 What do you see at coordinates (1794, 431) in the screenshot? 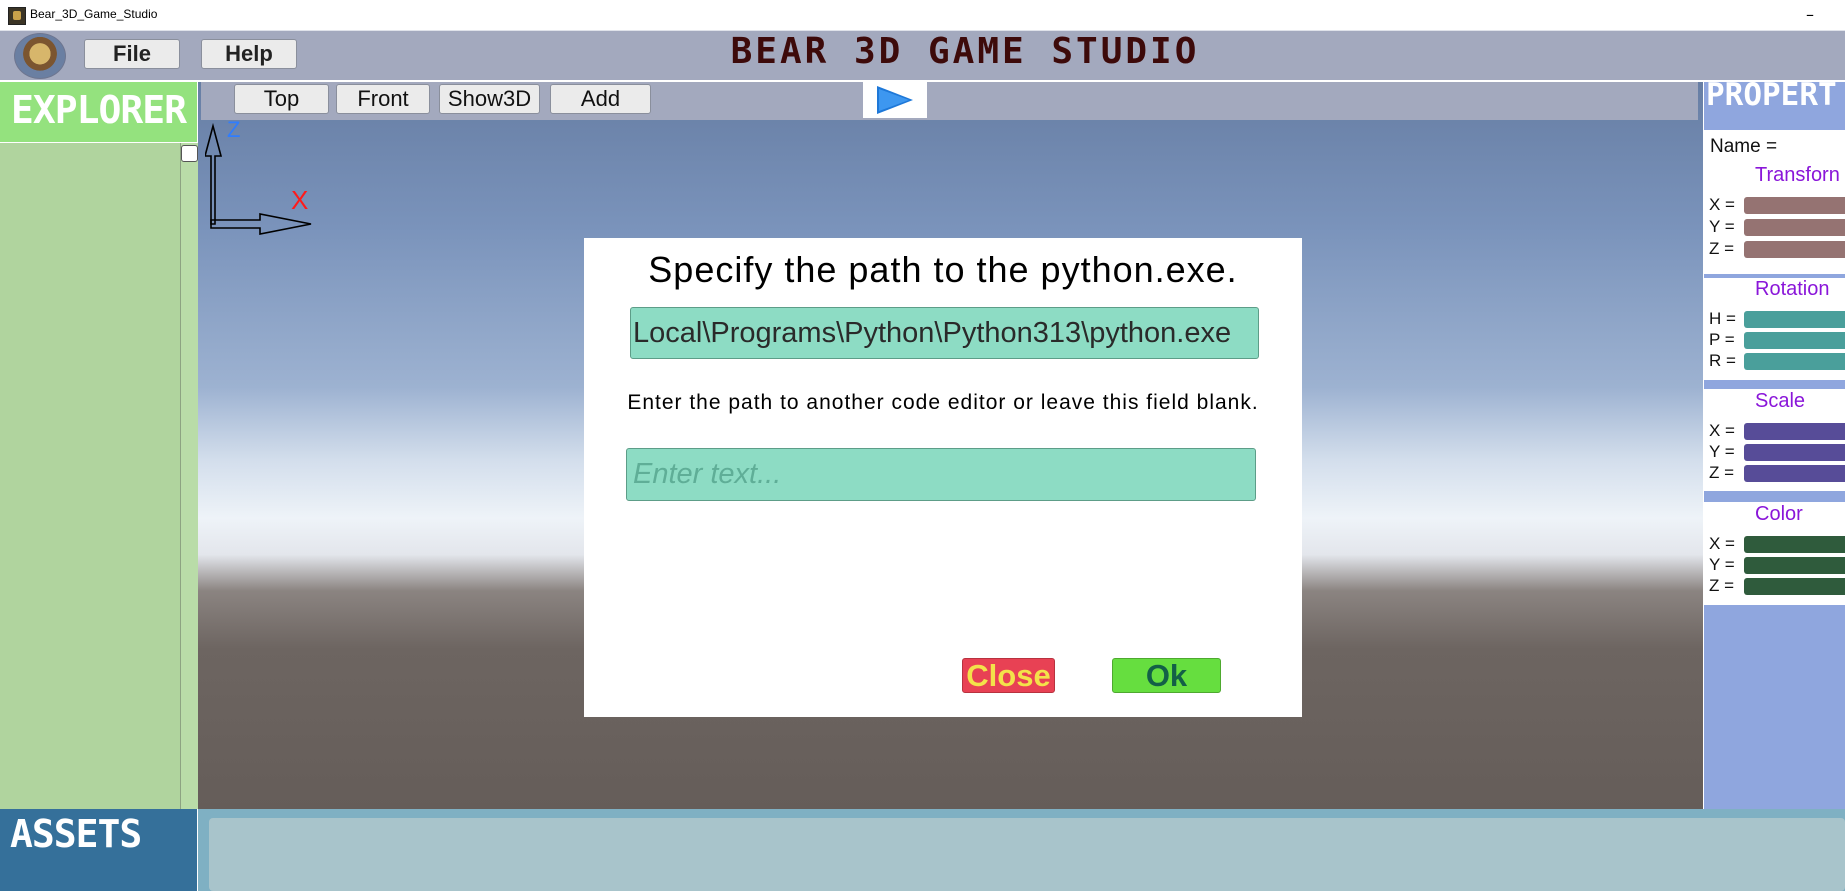
I see `scale-x-field` at bounding box center [1794, 431].